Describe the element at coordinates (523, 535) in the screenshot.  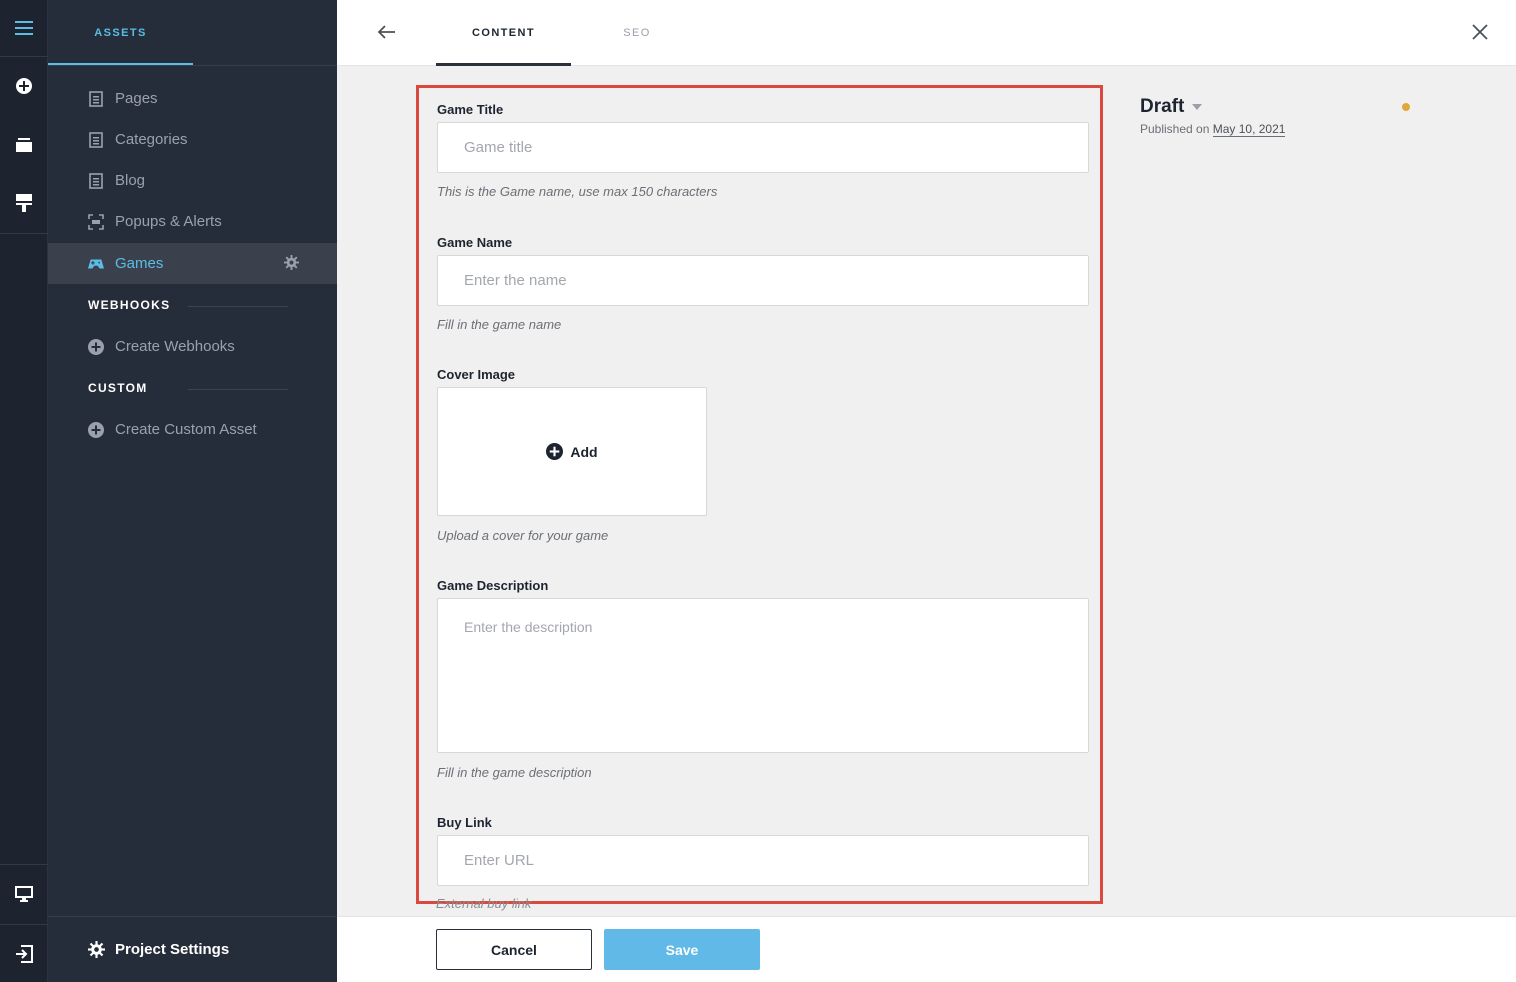
I see `cover-image-hint: Upload a cover for your game` at that location.